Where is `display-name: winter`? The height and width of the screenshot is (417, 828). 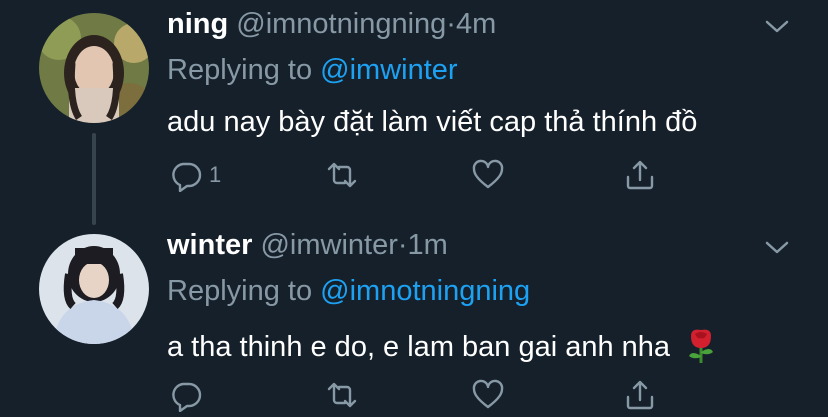
display-name: winter is located at coordinates (209, 245).